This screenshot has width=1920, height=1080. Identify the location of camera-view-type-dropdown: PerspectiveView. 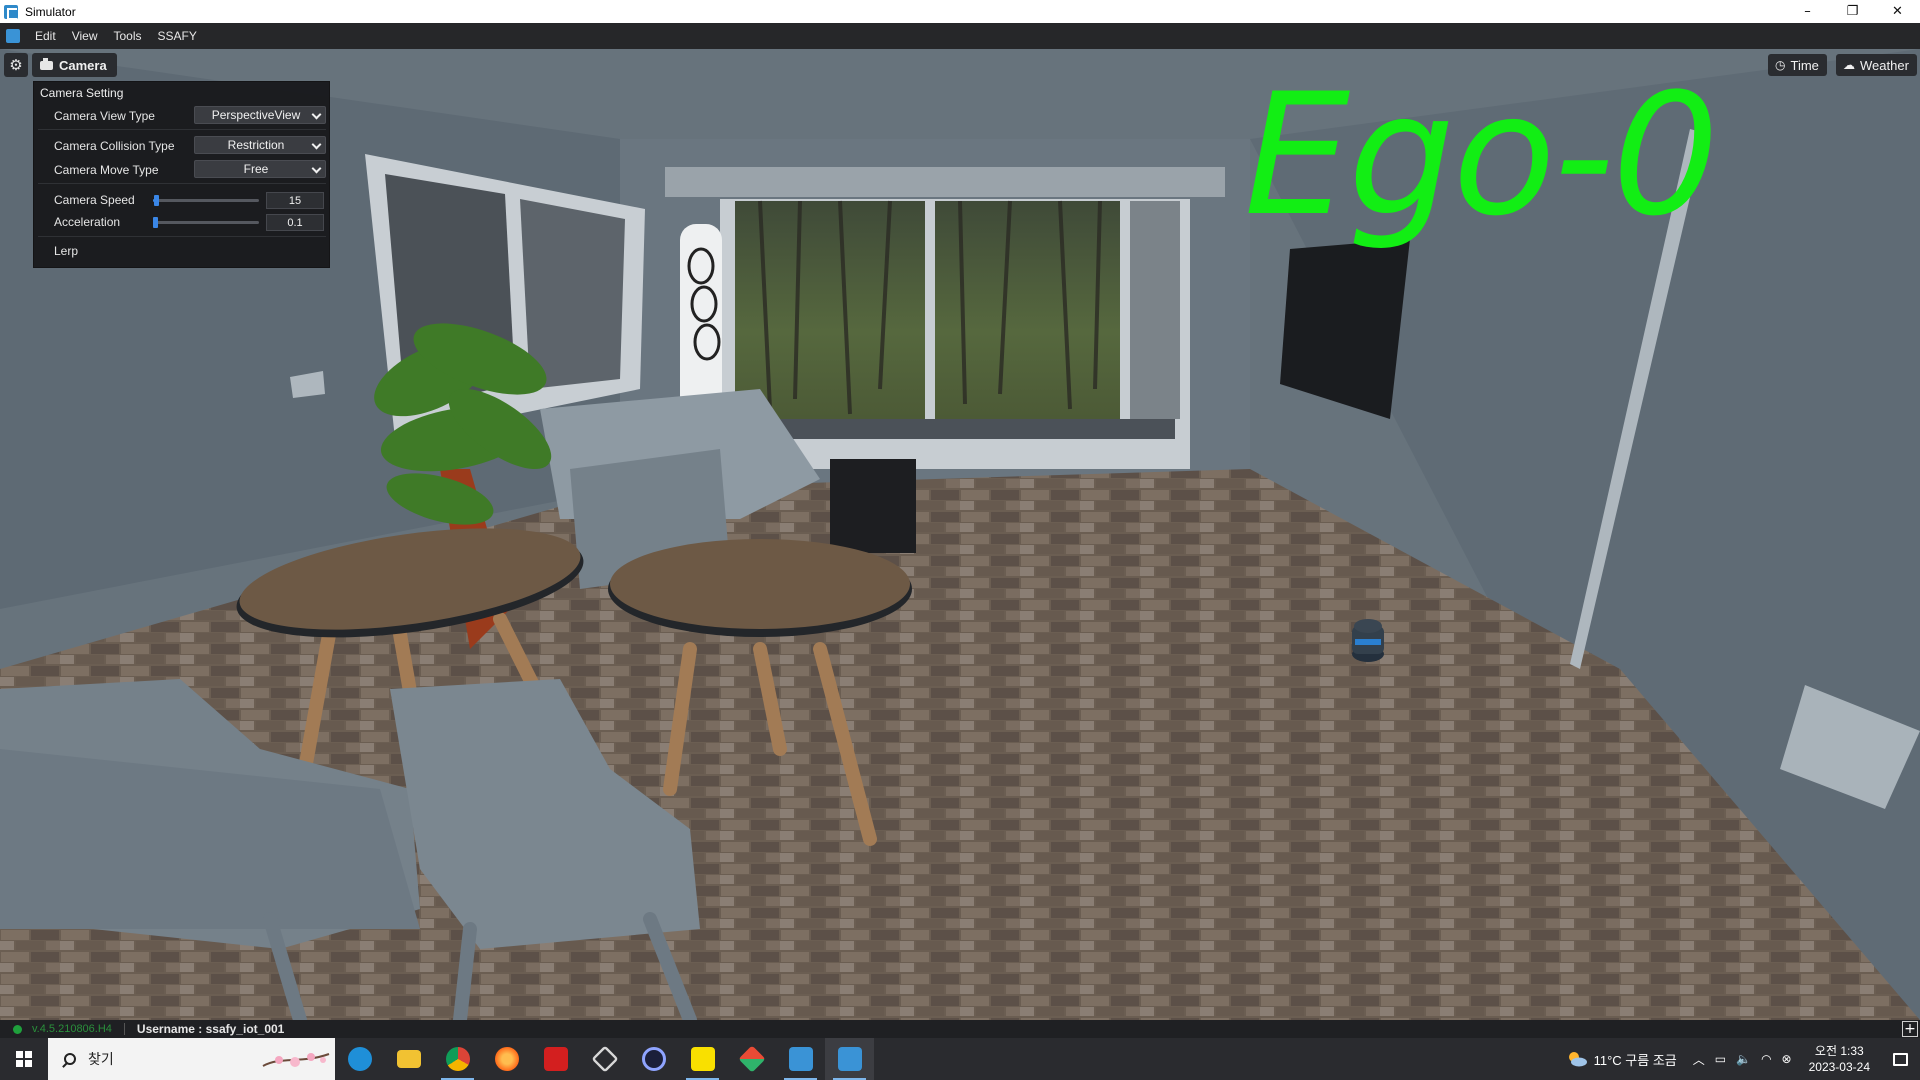
(260, 115).